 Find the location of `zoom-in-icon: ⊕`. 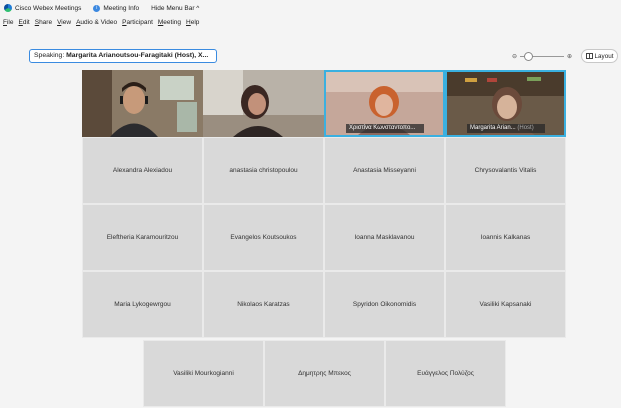

zoom-in-icon: ⊕ is located at coordinates (569, 56).